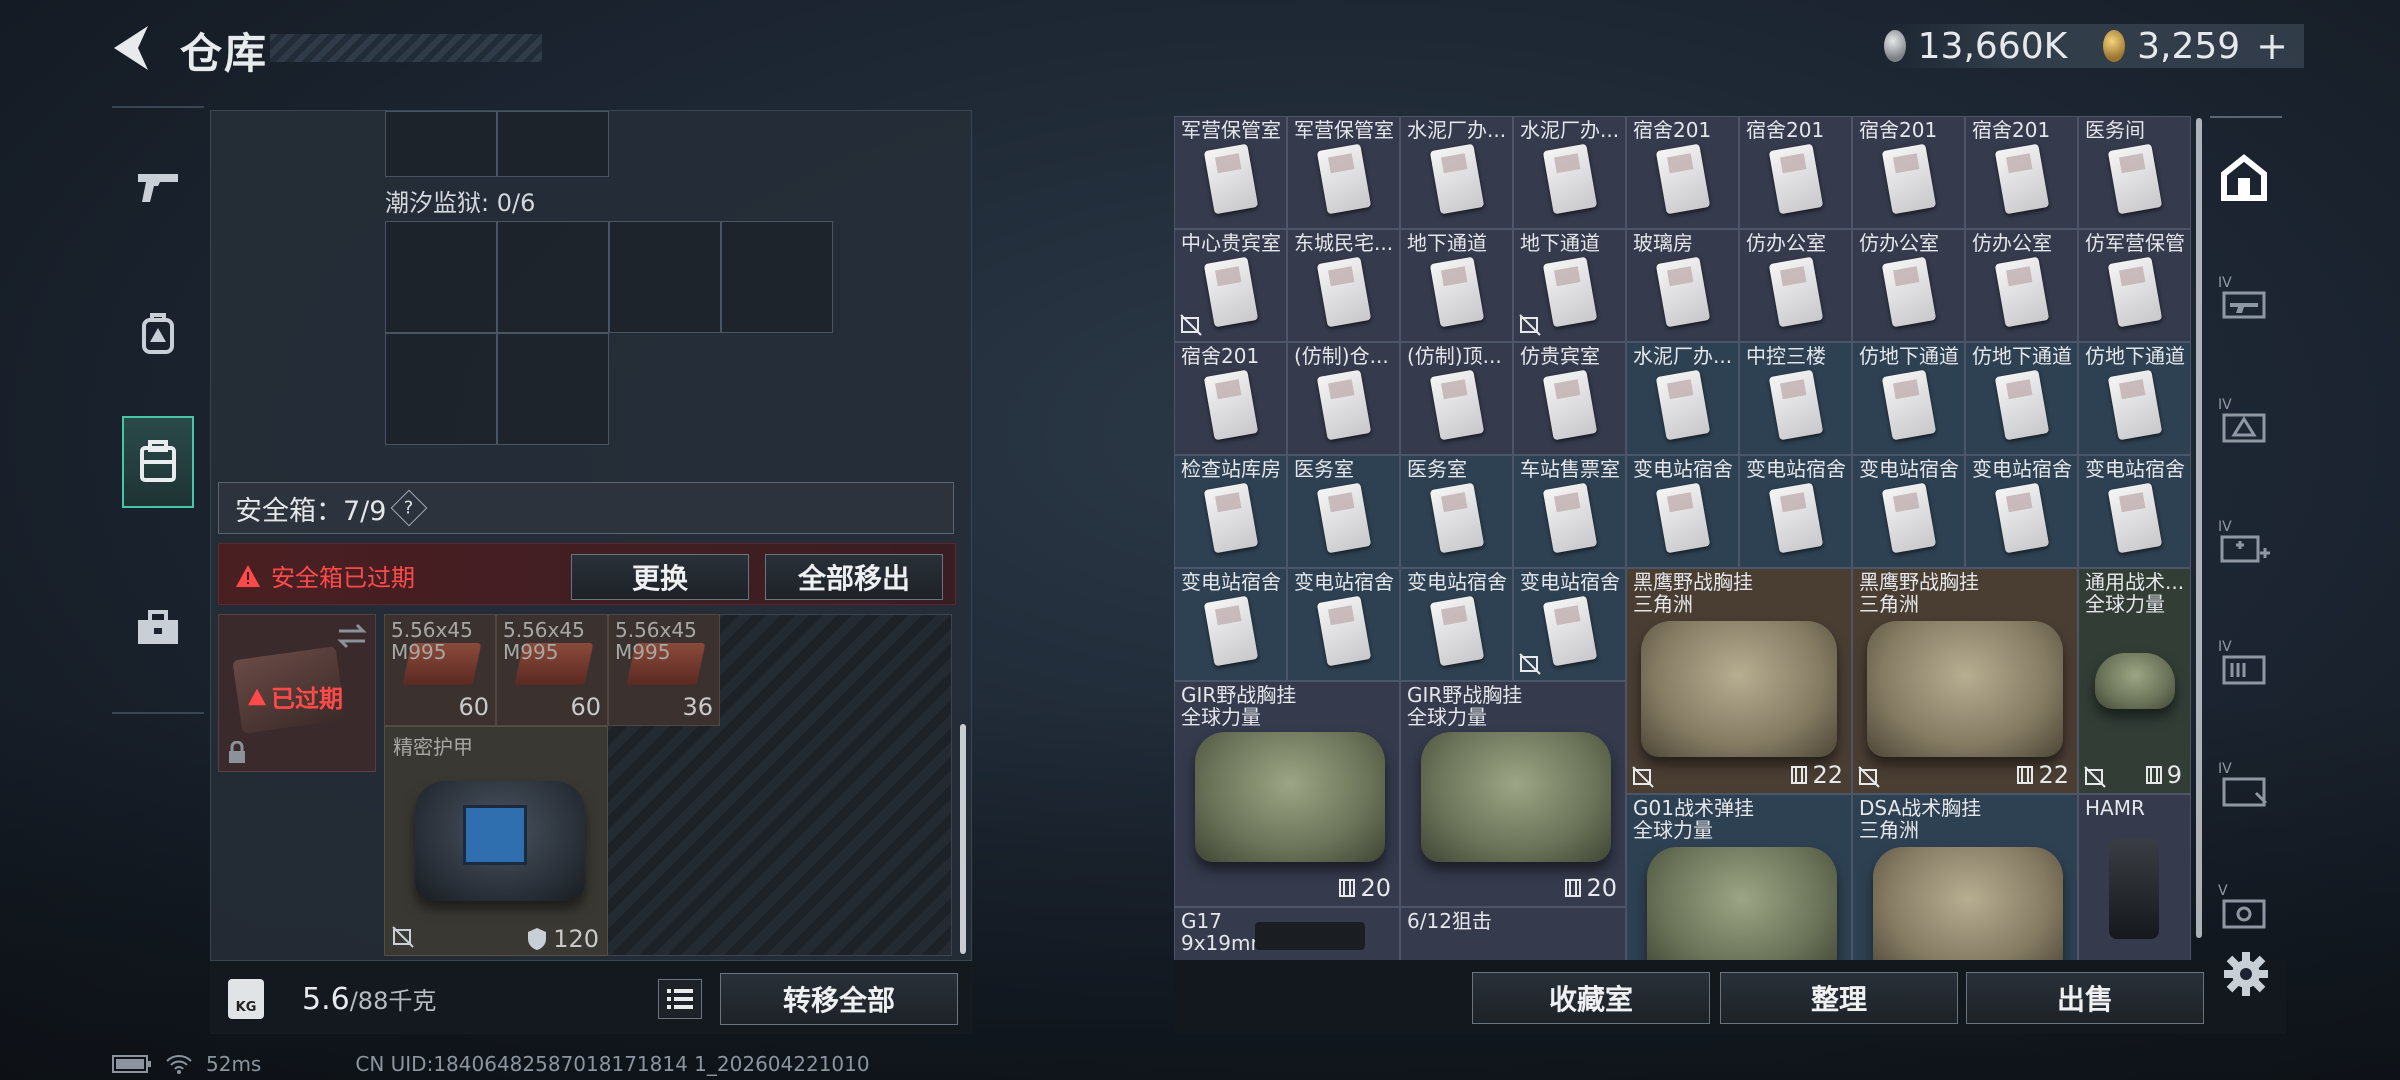 The height and width of the screenshot is (1080, 2400). I want to click on stash-item: G01战术弹挂 全球力量, so click(1739, 877).